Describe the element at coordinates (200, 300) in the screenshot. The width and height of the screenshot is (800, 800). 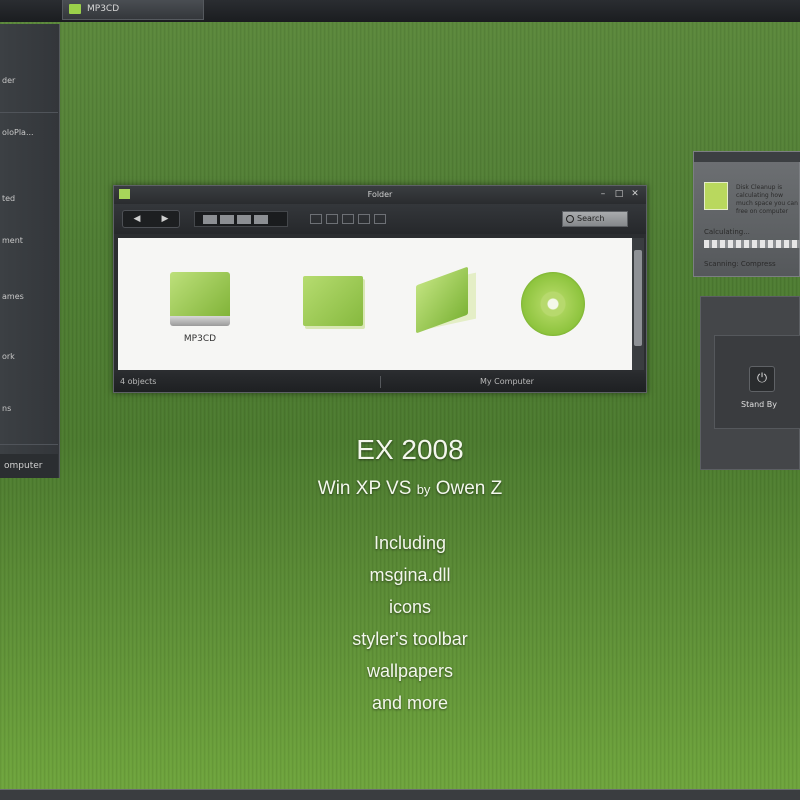
I see `drive-icon` at that location.